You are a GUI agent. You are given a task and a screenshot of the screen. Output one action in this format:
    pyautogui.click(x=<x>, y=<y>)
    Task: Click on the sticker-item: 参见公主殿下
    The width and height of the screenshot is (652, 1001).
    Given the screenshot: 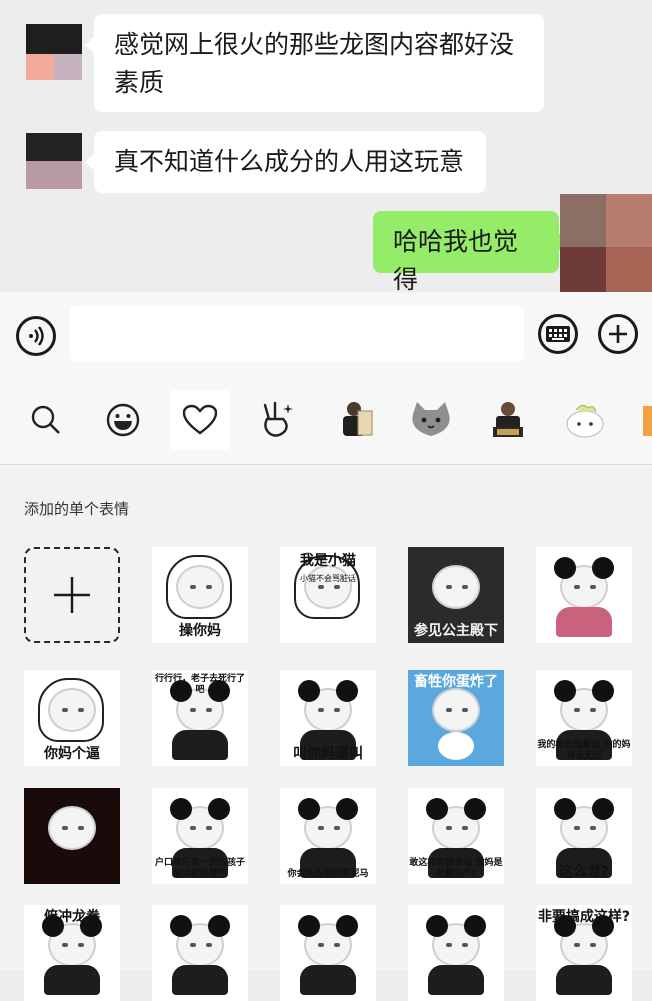 What is the action you would take?
    pyautogui.click(x=456, y=595)
    